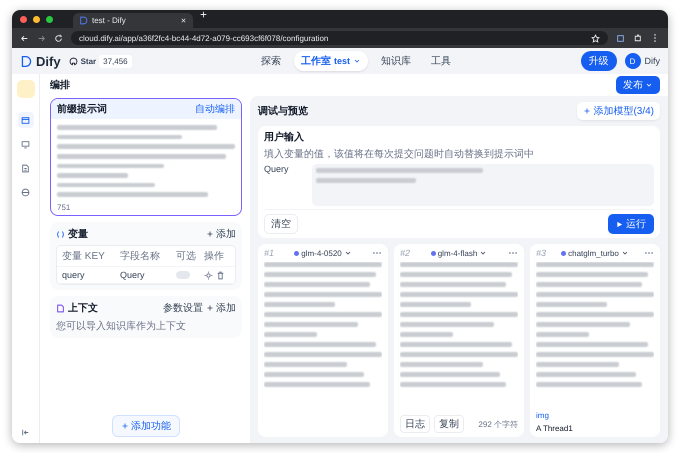 This screenshot has width=680, height=453. What do you see at coordinates (637, 38) in the screenshot?
I see `puzzle-icon` at bounding box center [637, 38].